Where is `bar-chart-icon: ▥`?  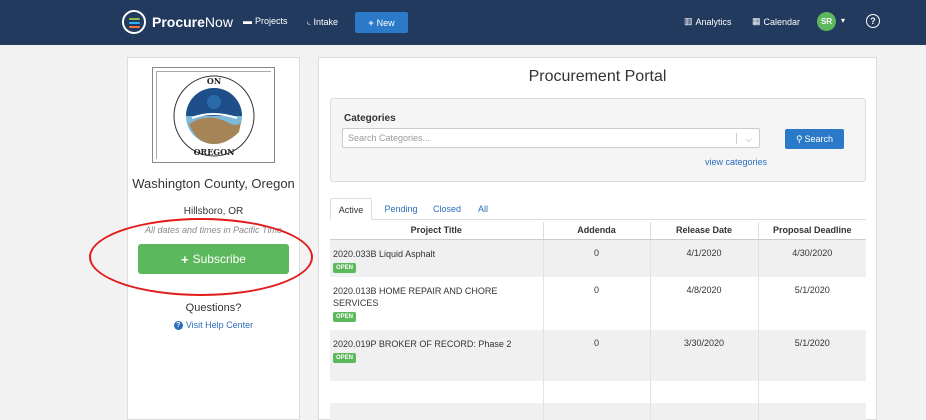 bar-chart-icon: ▥ is located at coordinates (688, 21).